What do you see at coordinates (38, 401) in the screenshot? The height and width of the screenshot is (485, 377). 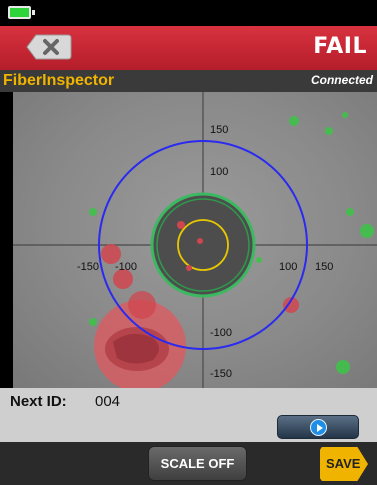 I see `next-id-label: Next ID:` at bounding box center [38, 401].